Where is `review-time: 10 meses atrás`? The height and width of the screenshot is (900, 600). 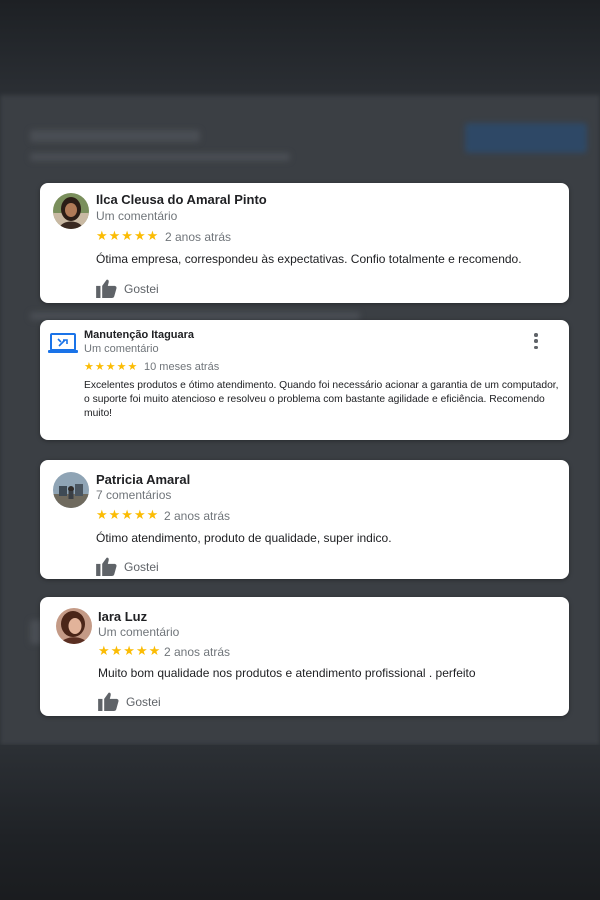 review-time: 10 meses atrás is located at coordinates (182, 367).